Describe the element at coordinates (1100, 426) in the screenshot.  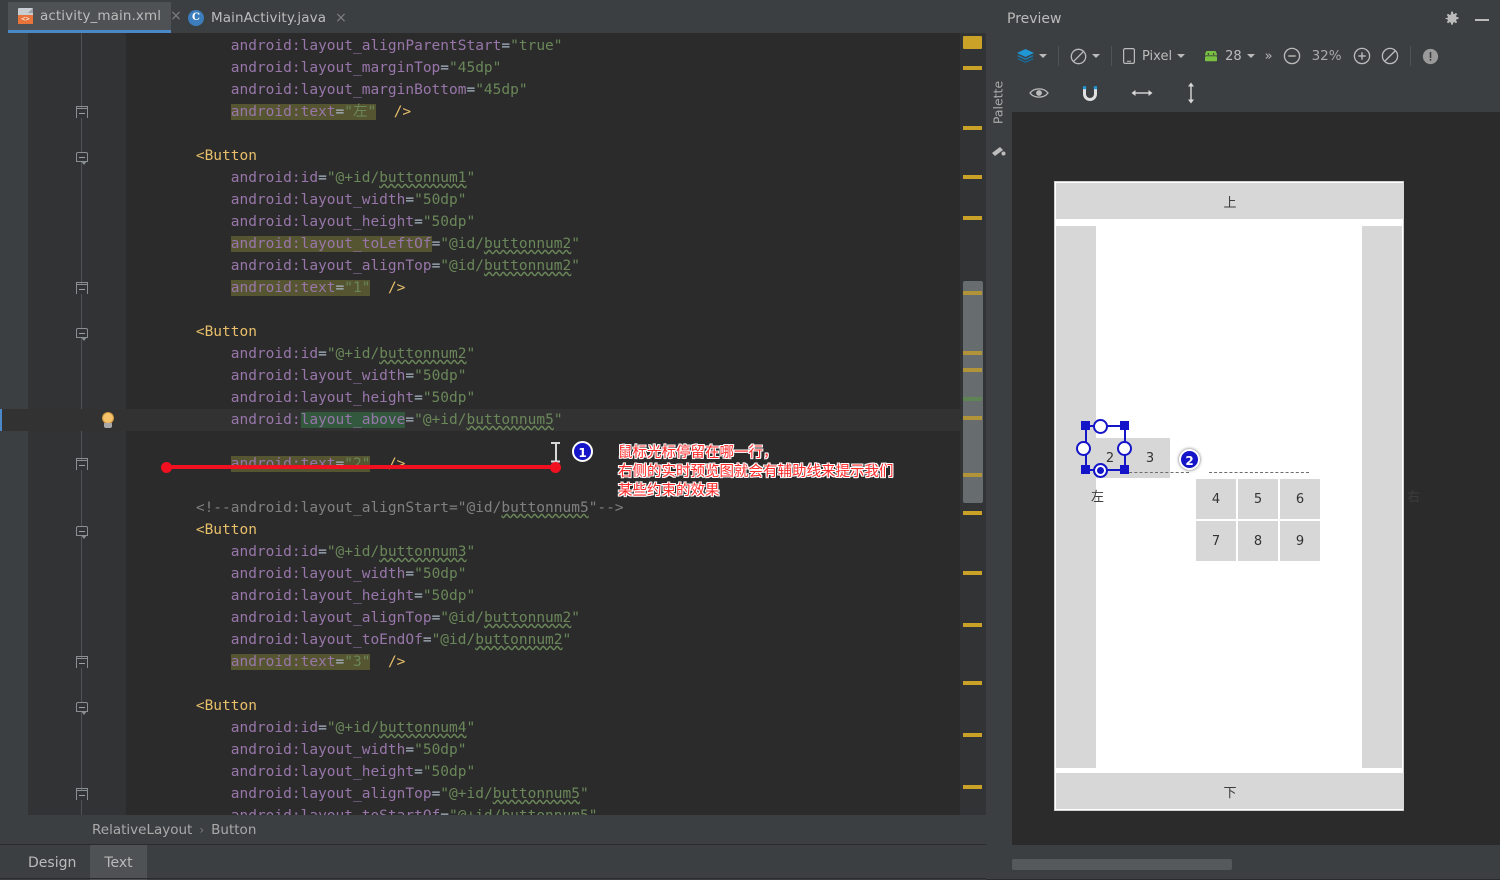
I see `constraint-anchor-top` at that location.